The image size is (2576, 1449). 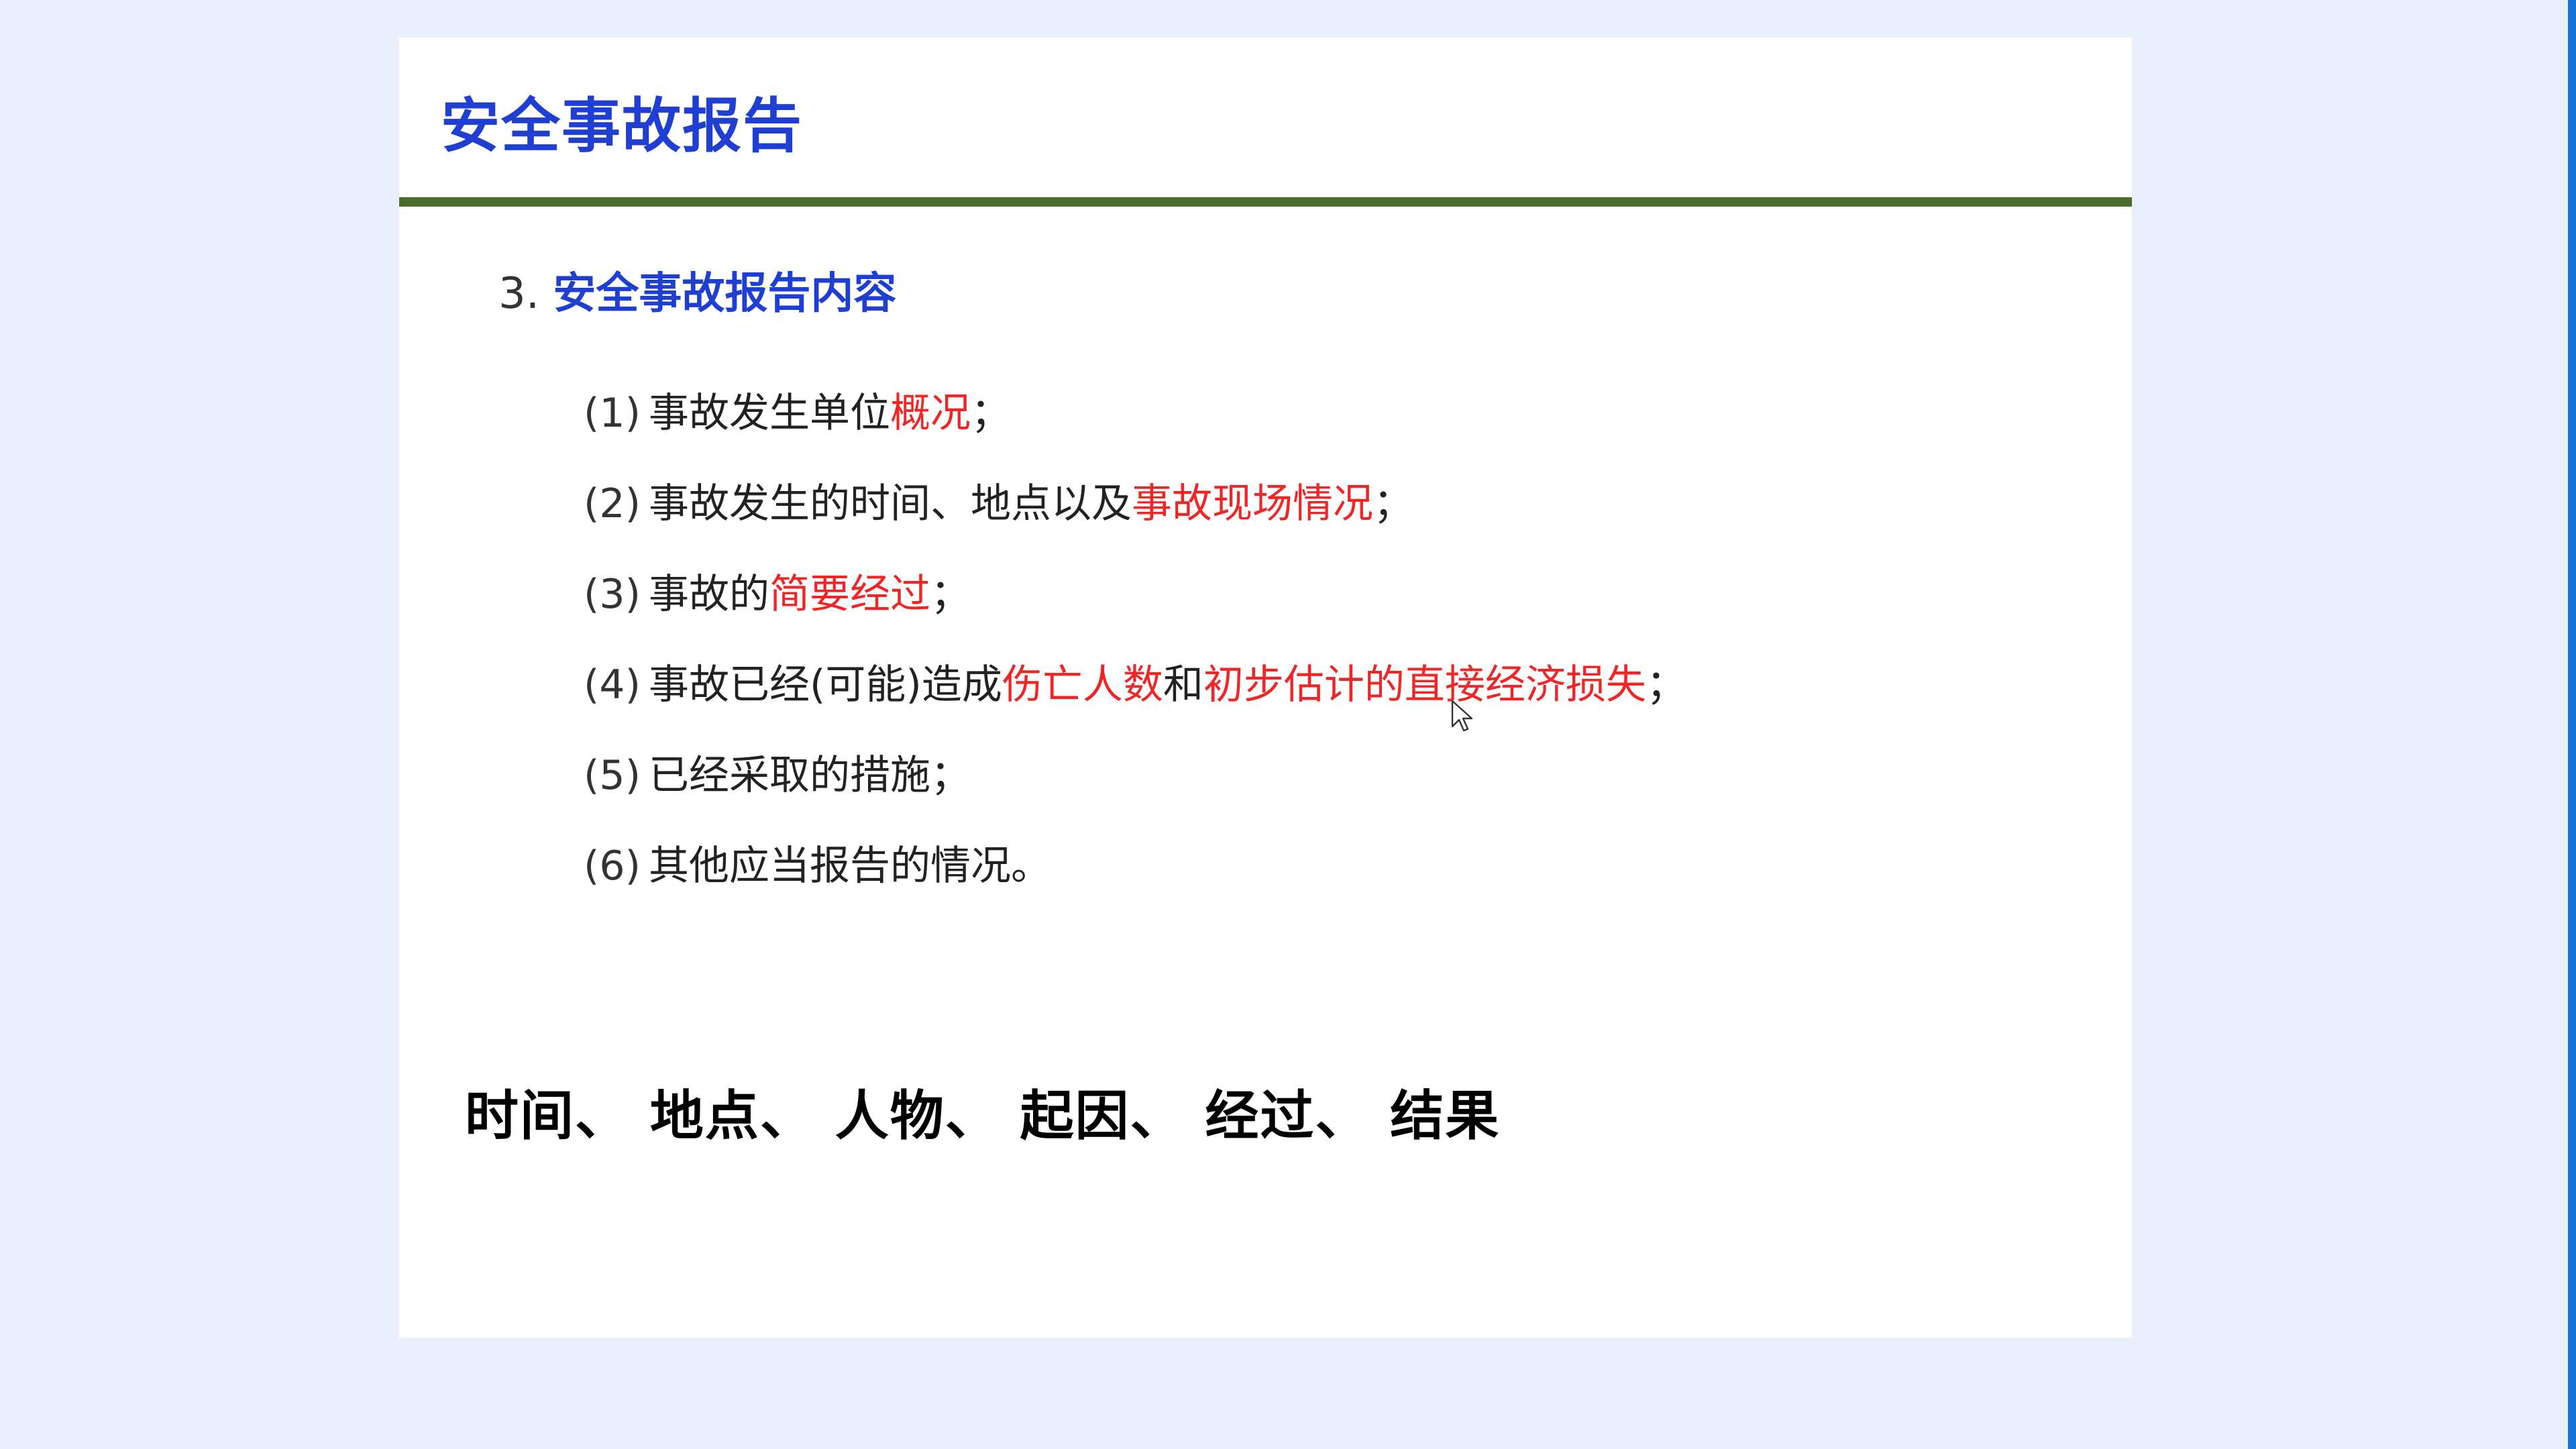 I want to click on item-text: 已经采取的措施；, so click(x=810, y=775).